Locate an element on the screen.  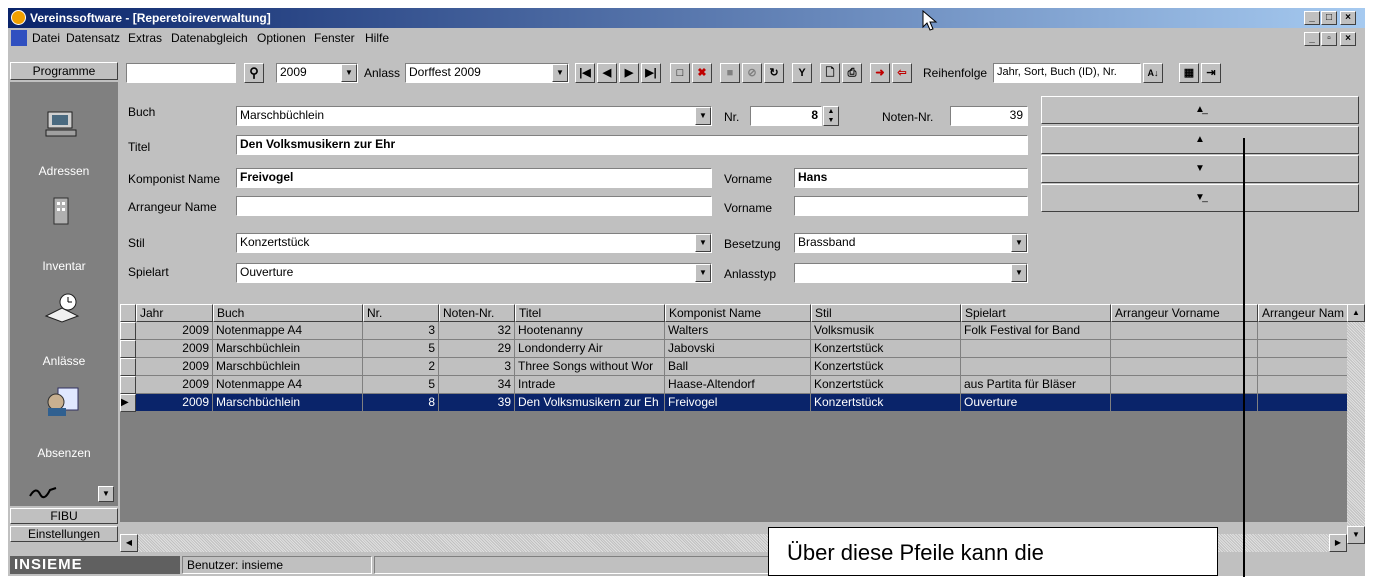
cell-stil: Volksmusik is located at coordinates (886, 331).